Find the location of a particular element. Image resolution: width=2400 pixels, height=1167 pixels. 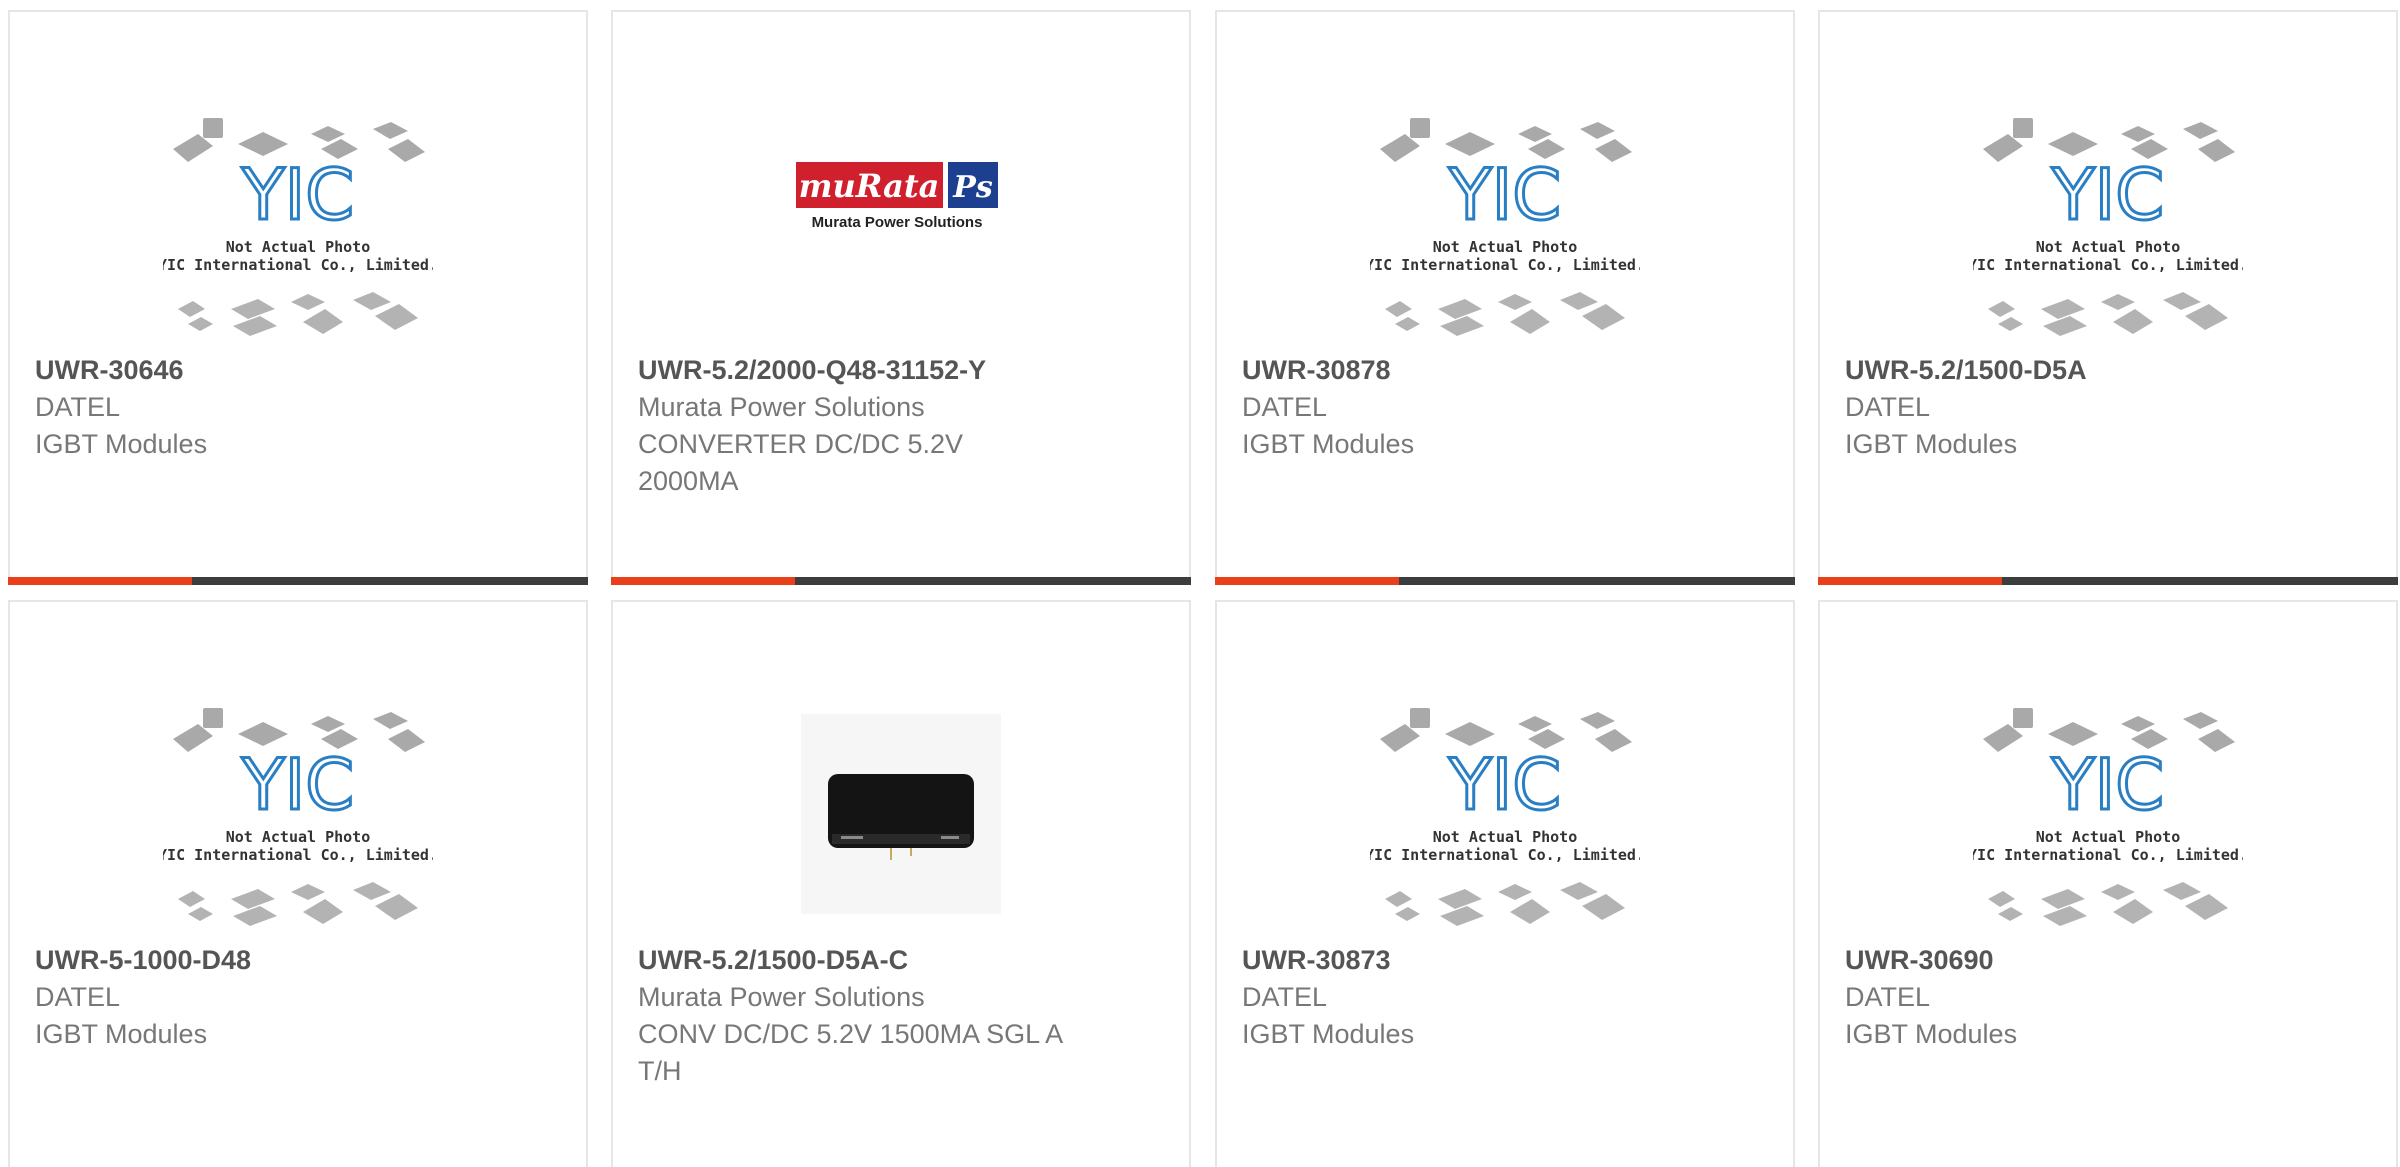

part-number: UWR-30646 is located at coordinates (298, 370).